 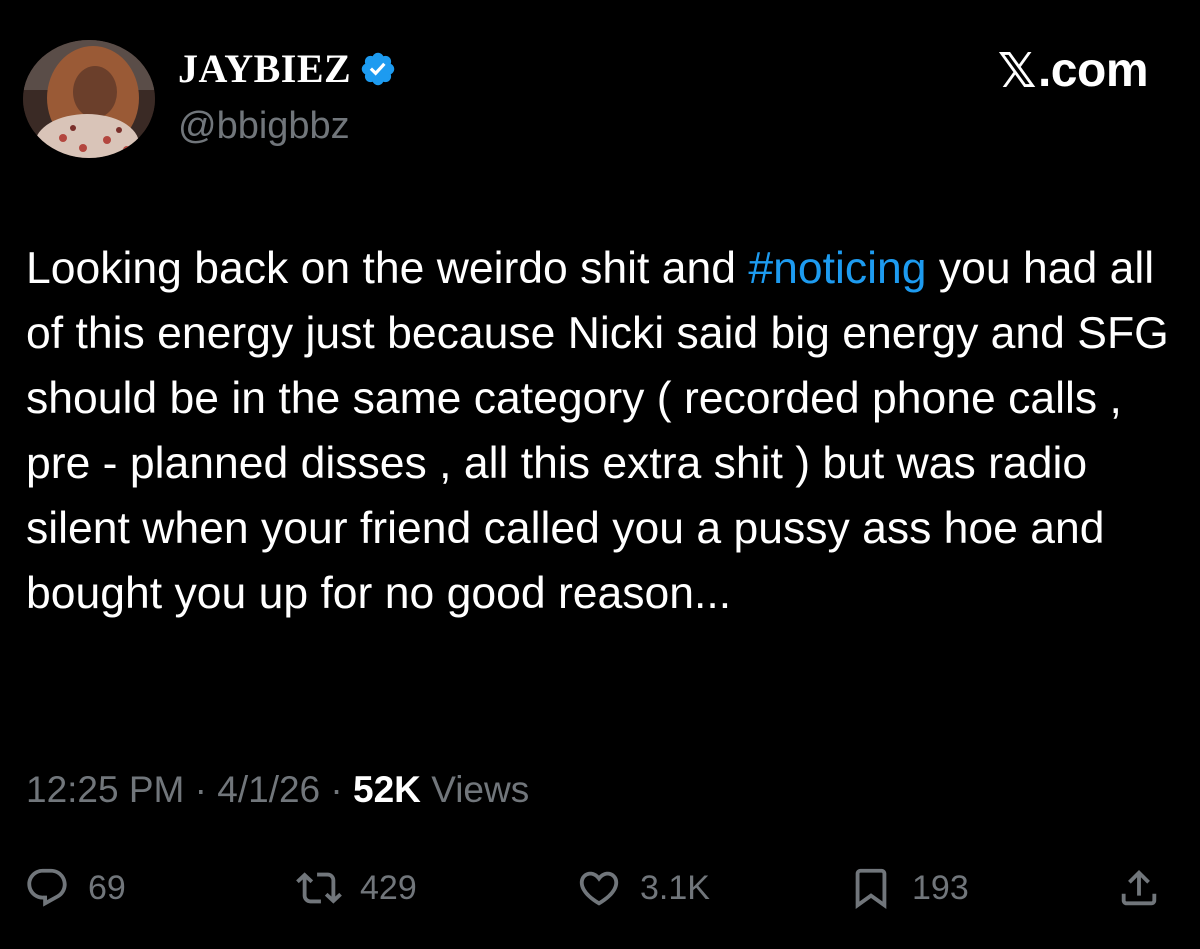 I want to click on author-name-row: JAYBIEZ, so click(x=287, y=69).